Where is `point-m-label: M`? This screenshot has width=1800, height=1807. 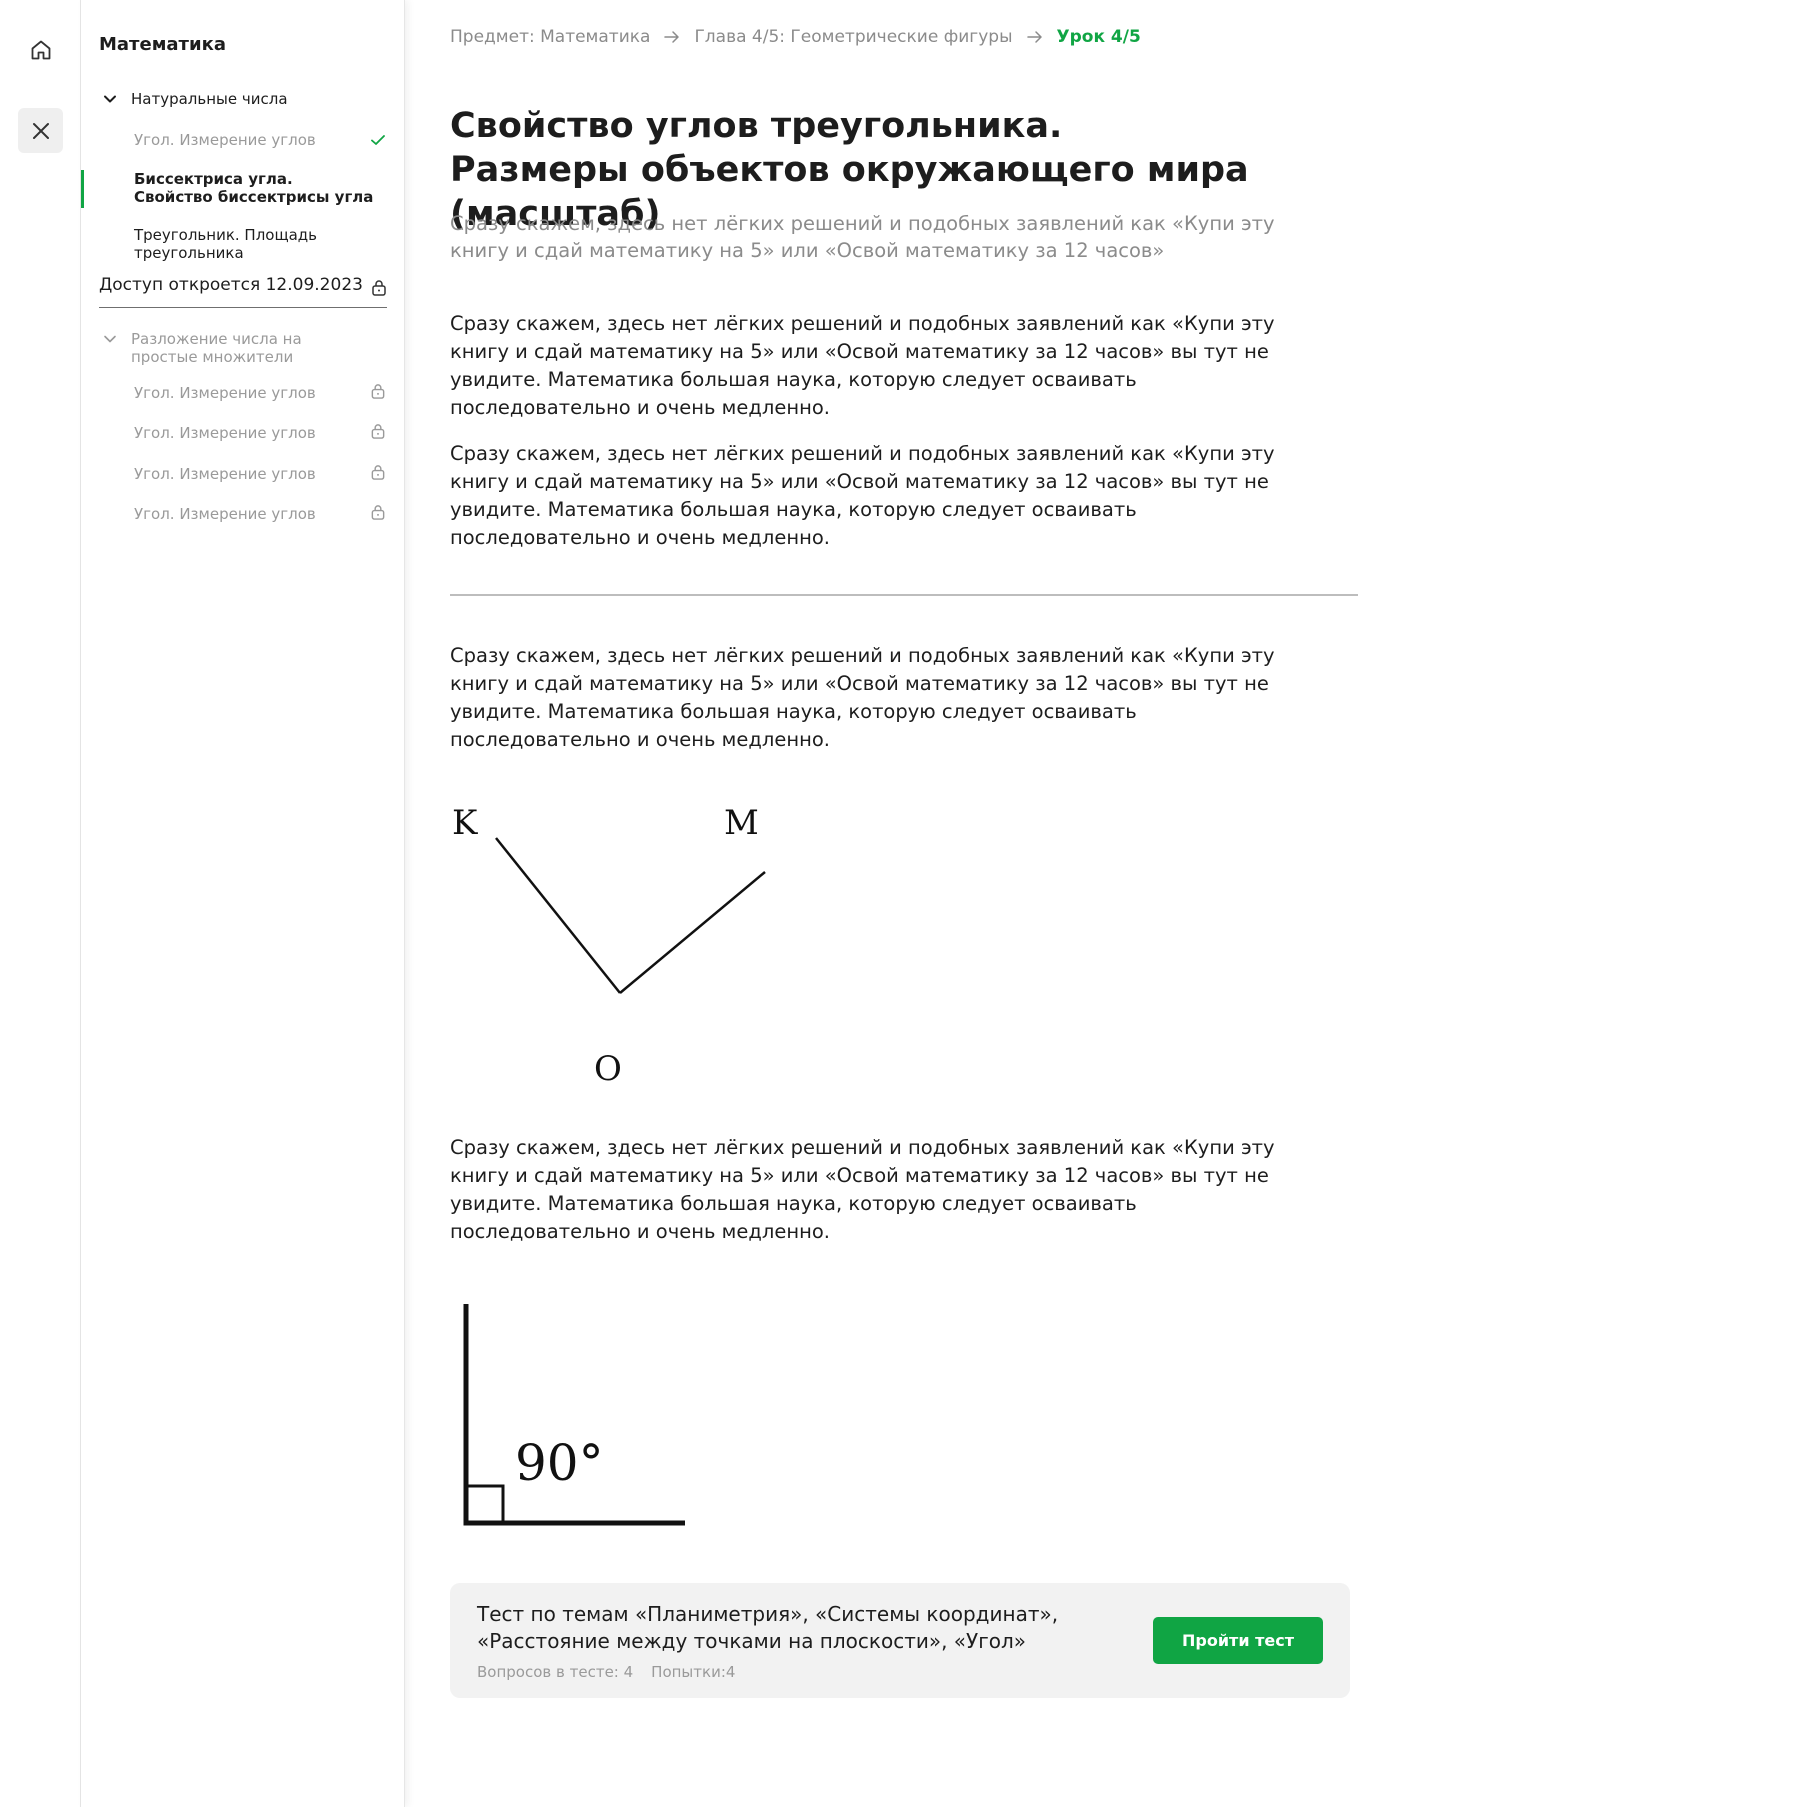 point-m-label: M is located at coordinates (741, 823).